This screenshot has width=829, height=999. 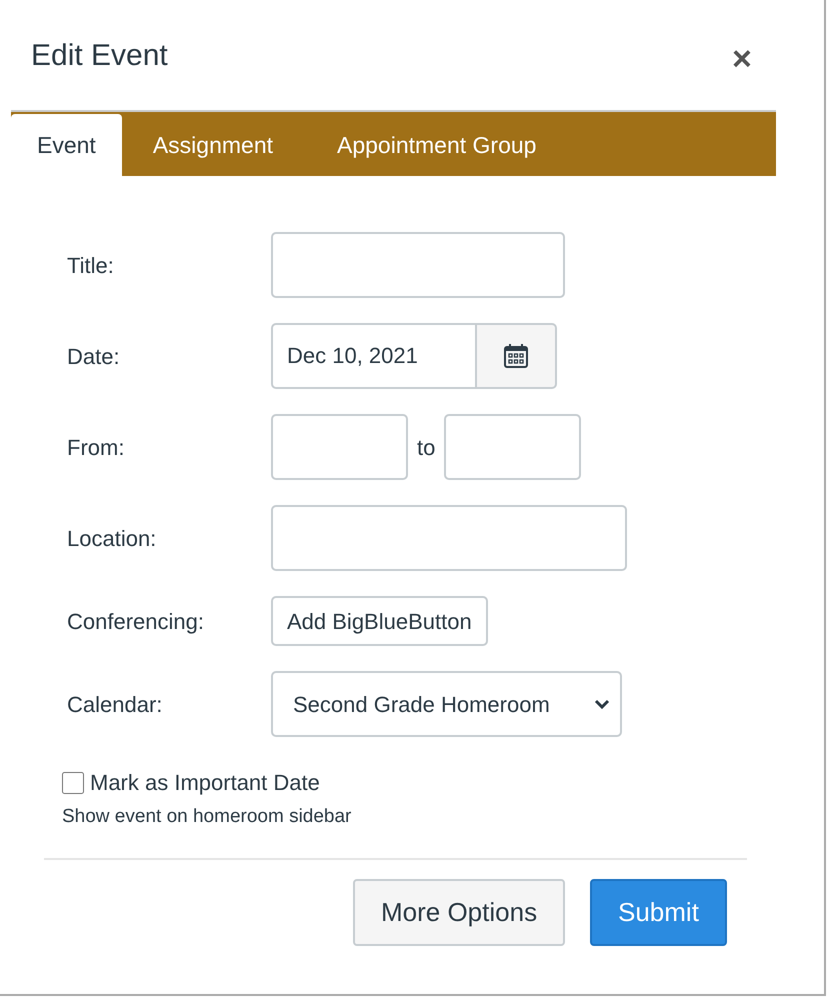 What do you see at coordinates (437, 145) in the screenshot?
I see `tab: Appointment Group` at bounding box center [437, 145].